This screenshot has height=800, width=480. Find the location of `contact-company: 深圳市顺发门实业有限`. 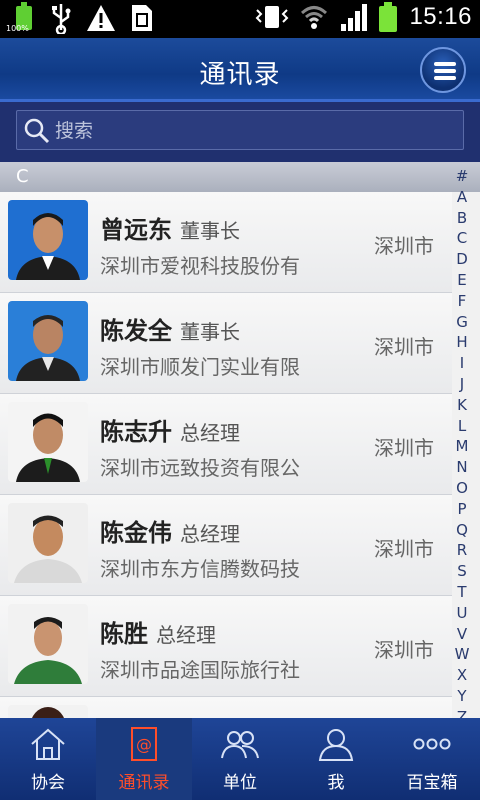

contact-company: 深圳市顺发门实业有限 is located at coordinates (200, 367).